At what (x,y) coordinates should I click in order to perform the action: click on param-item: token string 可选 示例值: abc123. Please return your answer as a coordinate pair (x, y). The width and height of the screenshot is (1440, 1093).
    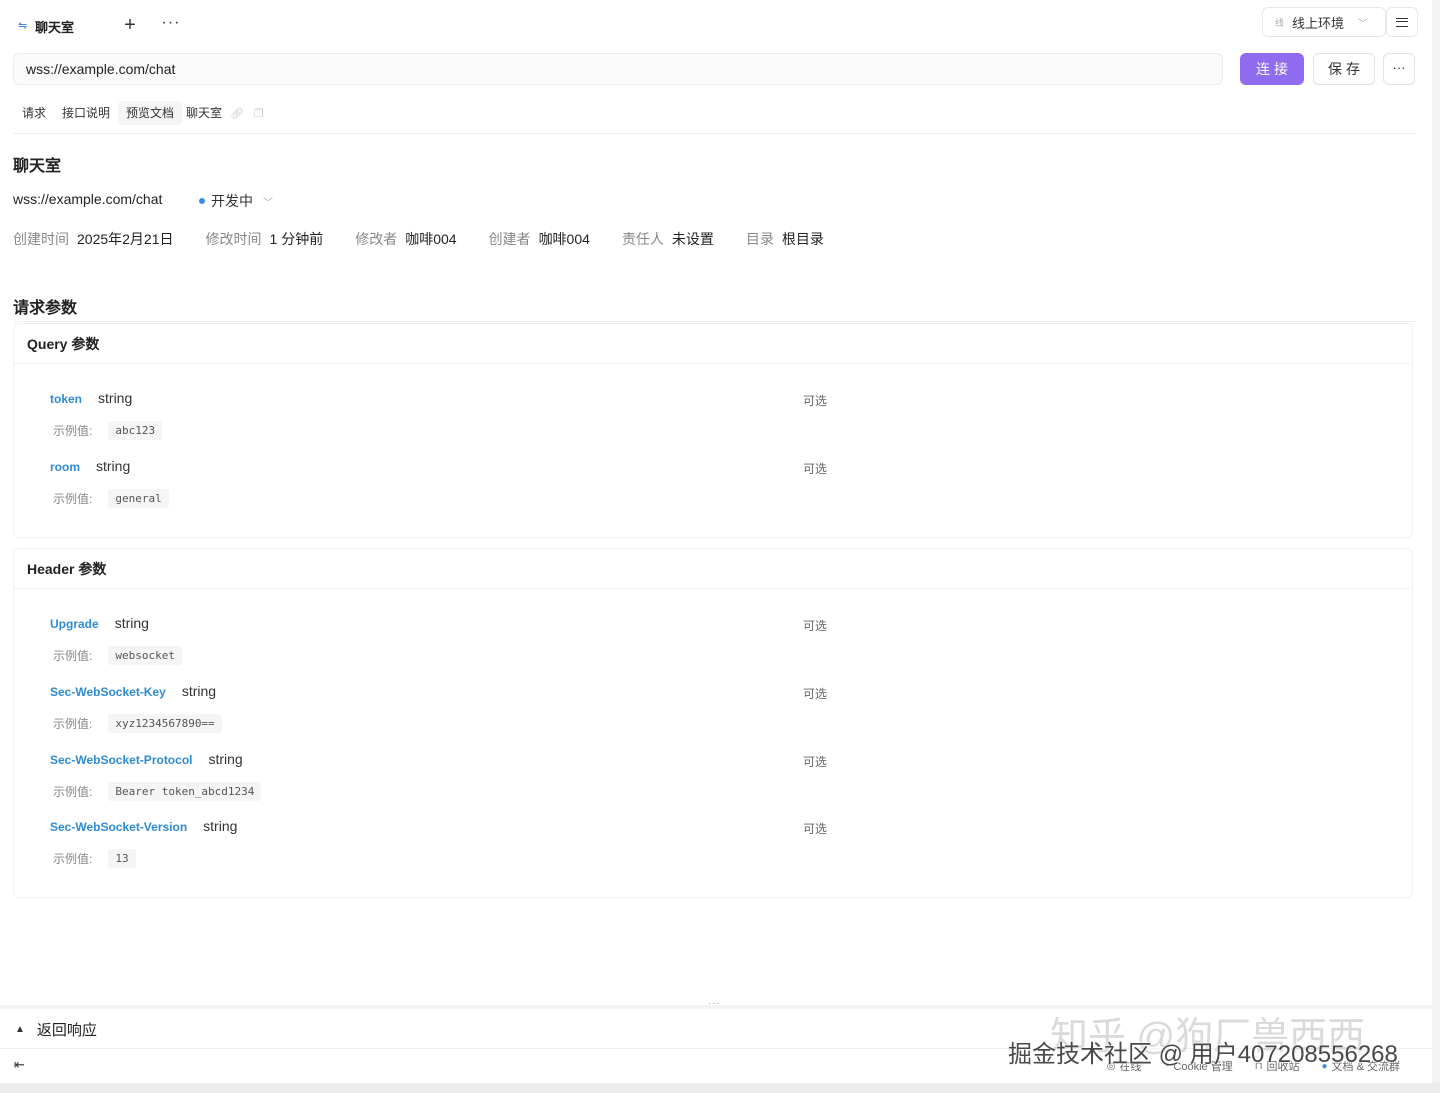
    Looking at the image, I should click on (438, 415).